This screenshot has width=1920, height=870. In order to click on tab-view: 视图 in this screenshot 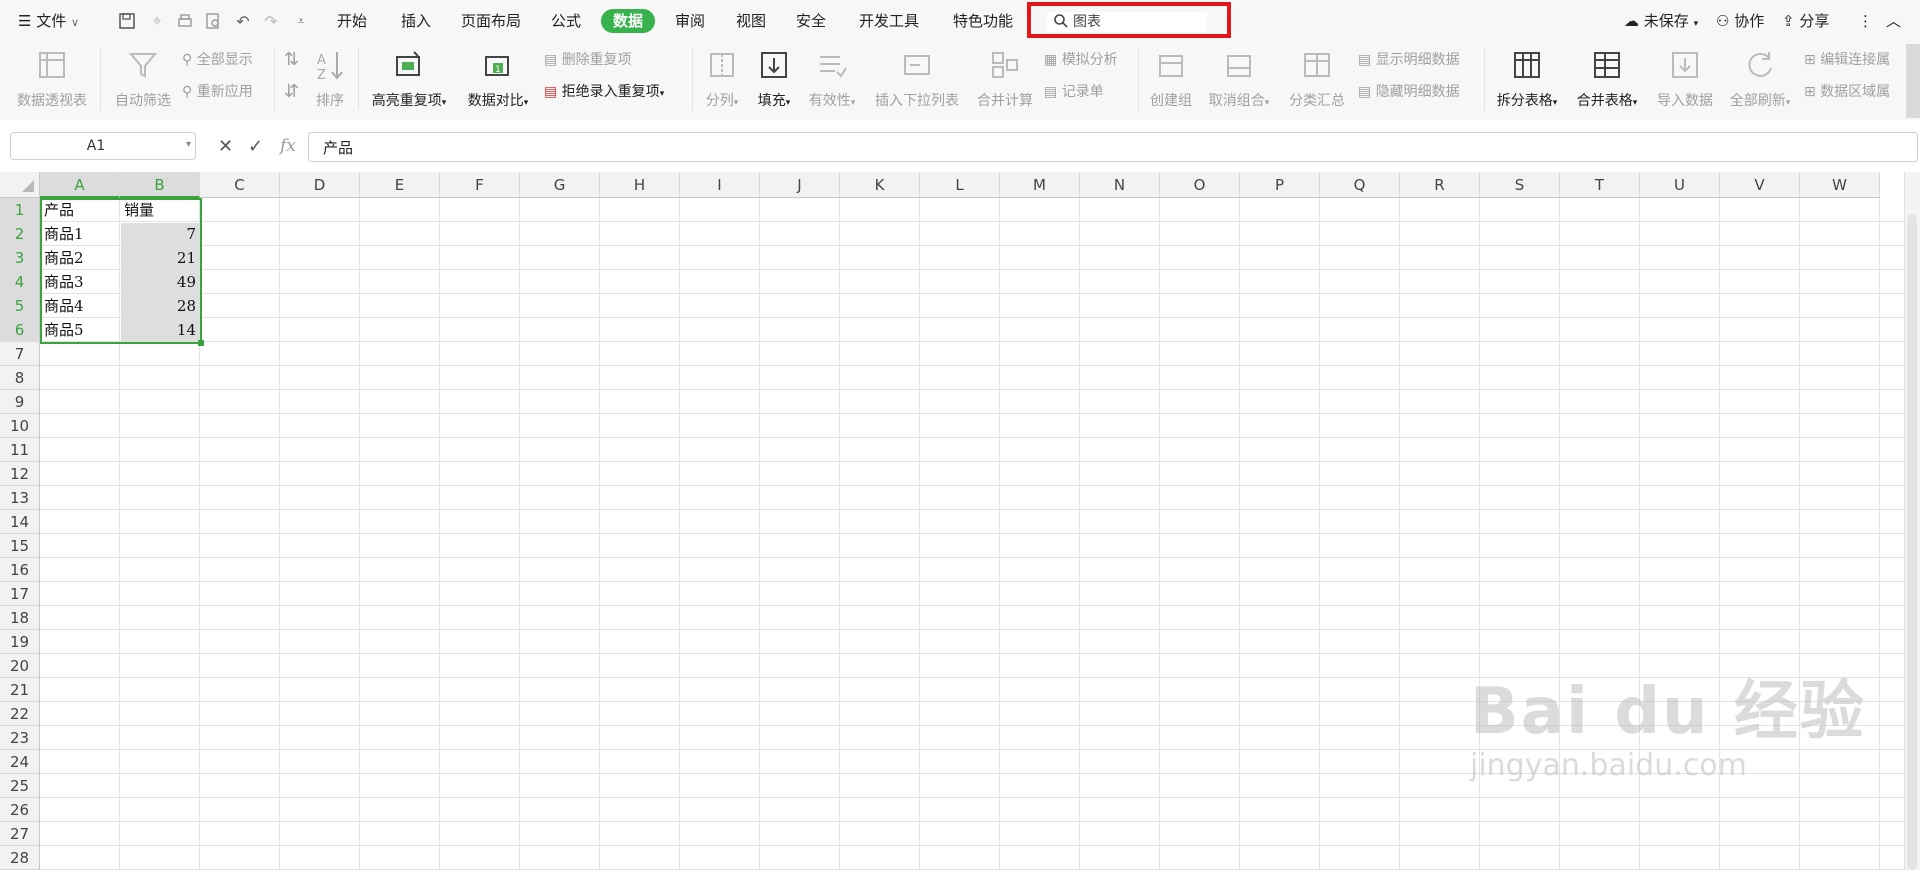, I will do `click(751, 21)`.